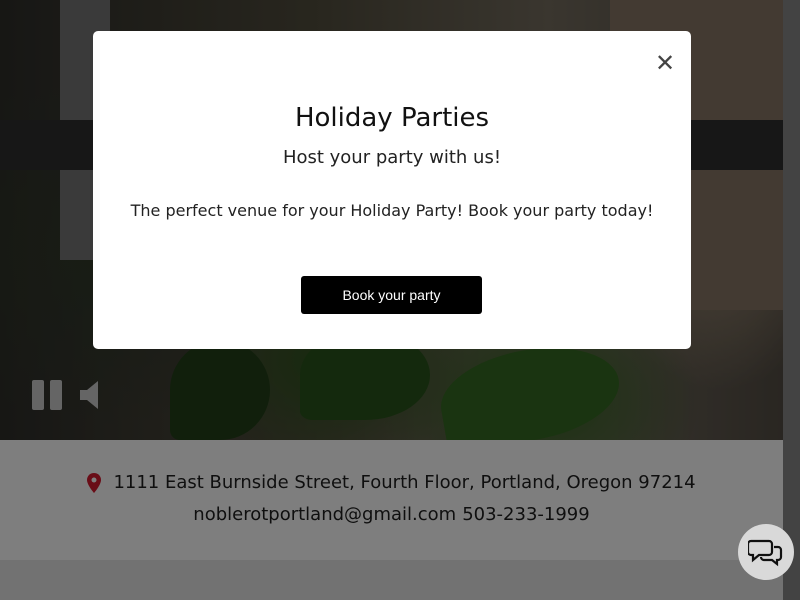 The width and height of the screenshot is (800, 600). I want to click on chat-bubbles-icon, so click(765, 553).